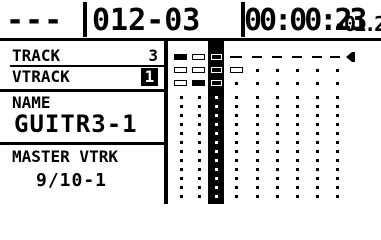  What do you see at coordinates (76, 124) in the screenshot?
I see `name-value: GUITR3-1` at bounding box center [76, 124].